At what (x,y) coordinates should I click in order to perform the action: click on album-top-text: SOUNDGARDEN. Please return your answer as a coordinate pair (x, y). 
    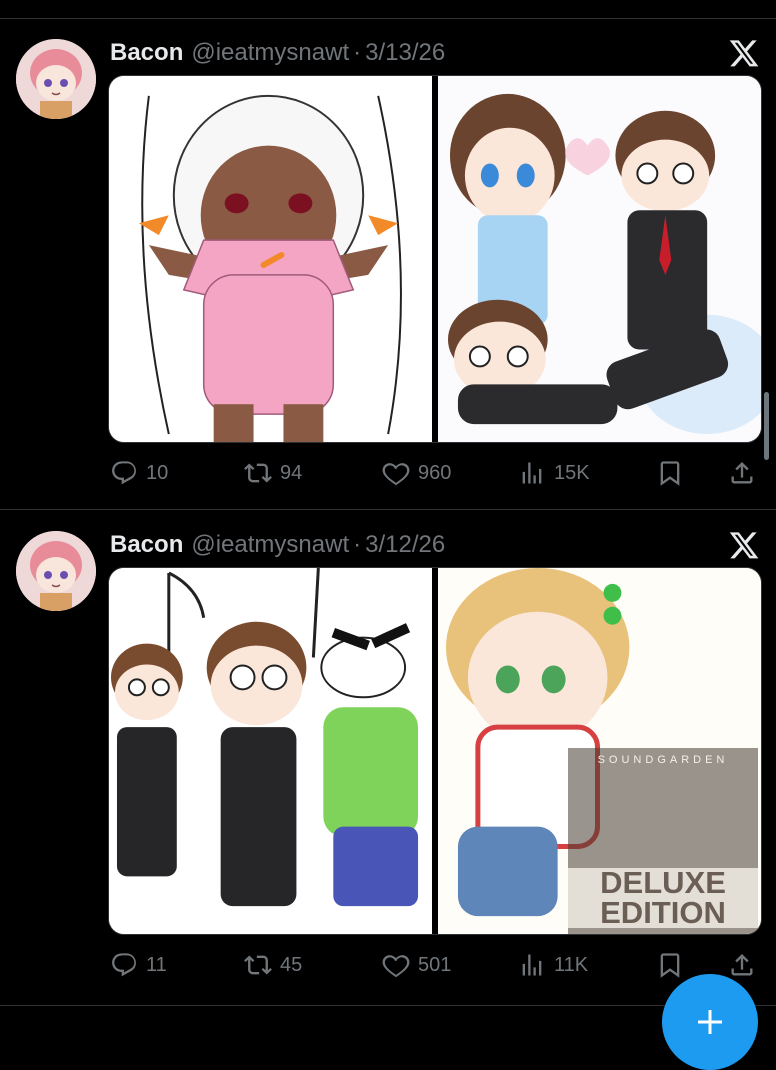
    Looking at the image, I should click on (663, 760).